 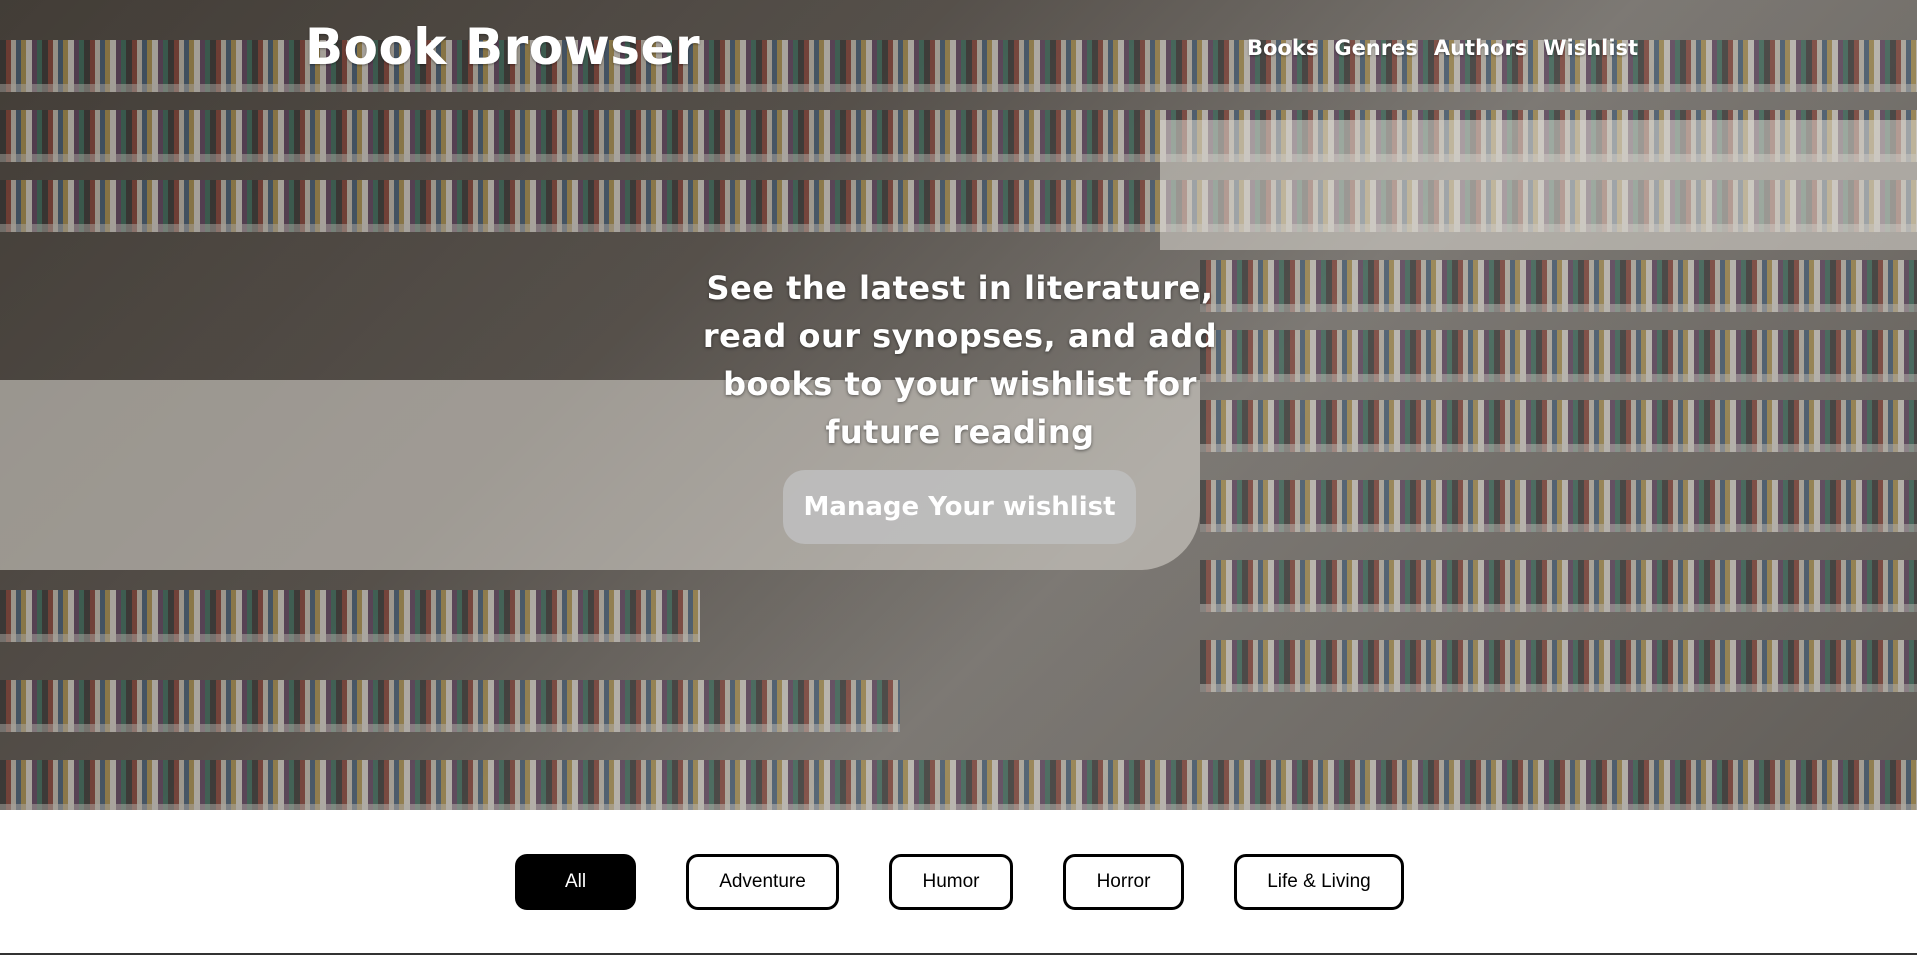 What do you see at coordinates (1319, 882) in the screenshot?
I see `filter-chip-life-living: Life & Living` at bounding box center [1319, 882].